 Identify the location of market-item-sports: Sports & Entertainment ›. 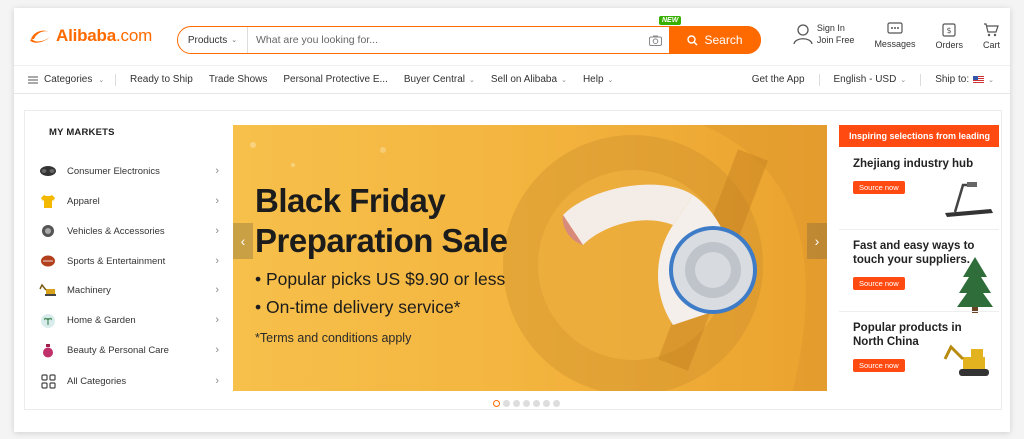
(129, 261).